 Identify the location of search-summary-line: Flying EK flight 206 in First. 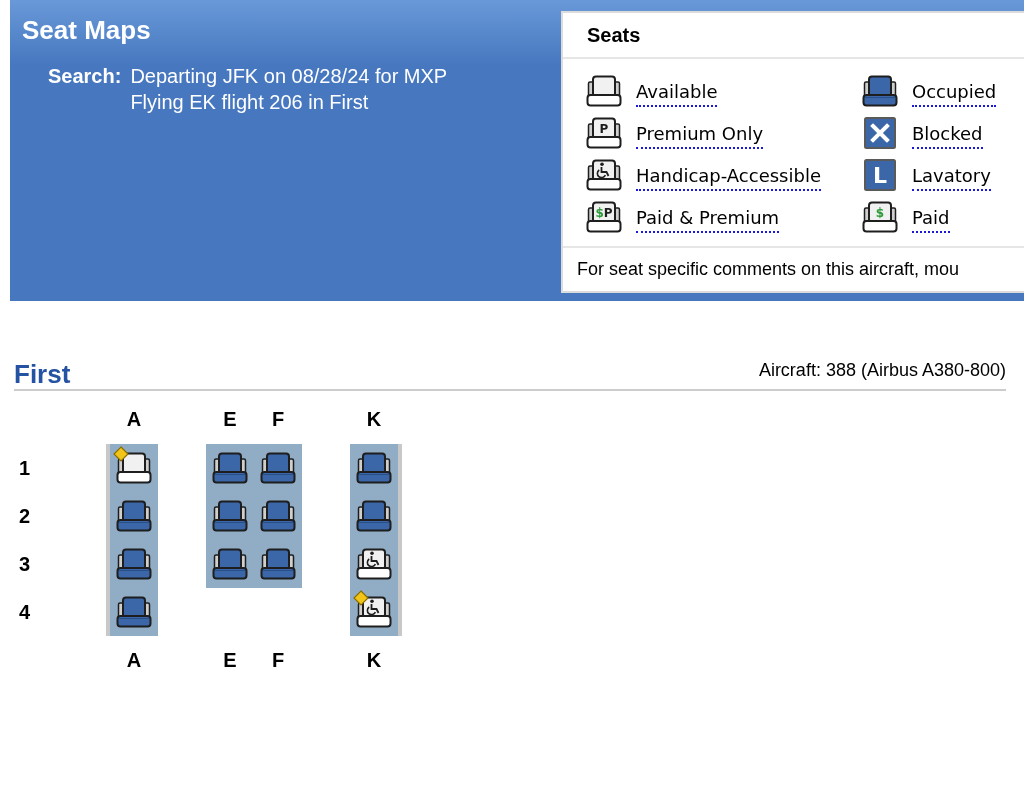
(250, 102).